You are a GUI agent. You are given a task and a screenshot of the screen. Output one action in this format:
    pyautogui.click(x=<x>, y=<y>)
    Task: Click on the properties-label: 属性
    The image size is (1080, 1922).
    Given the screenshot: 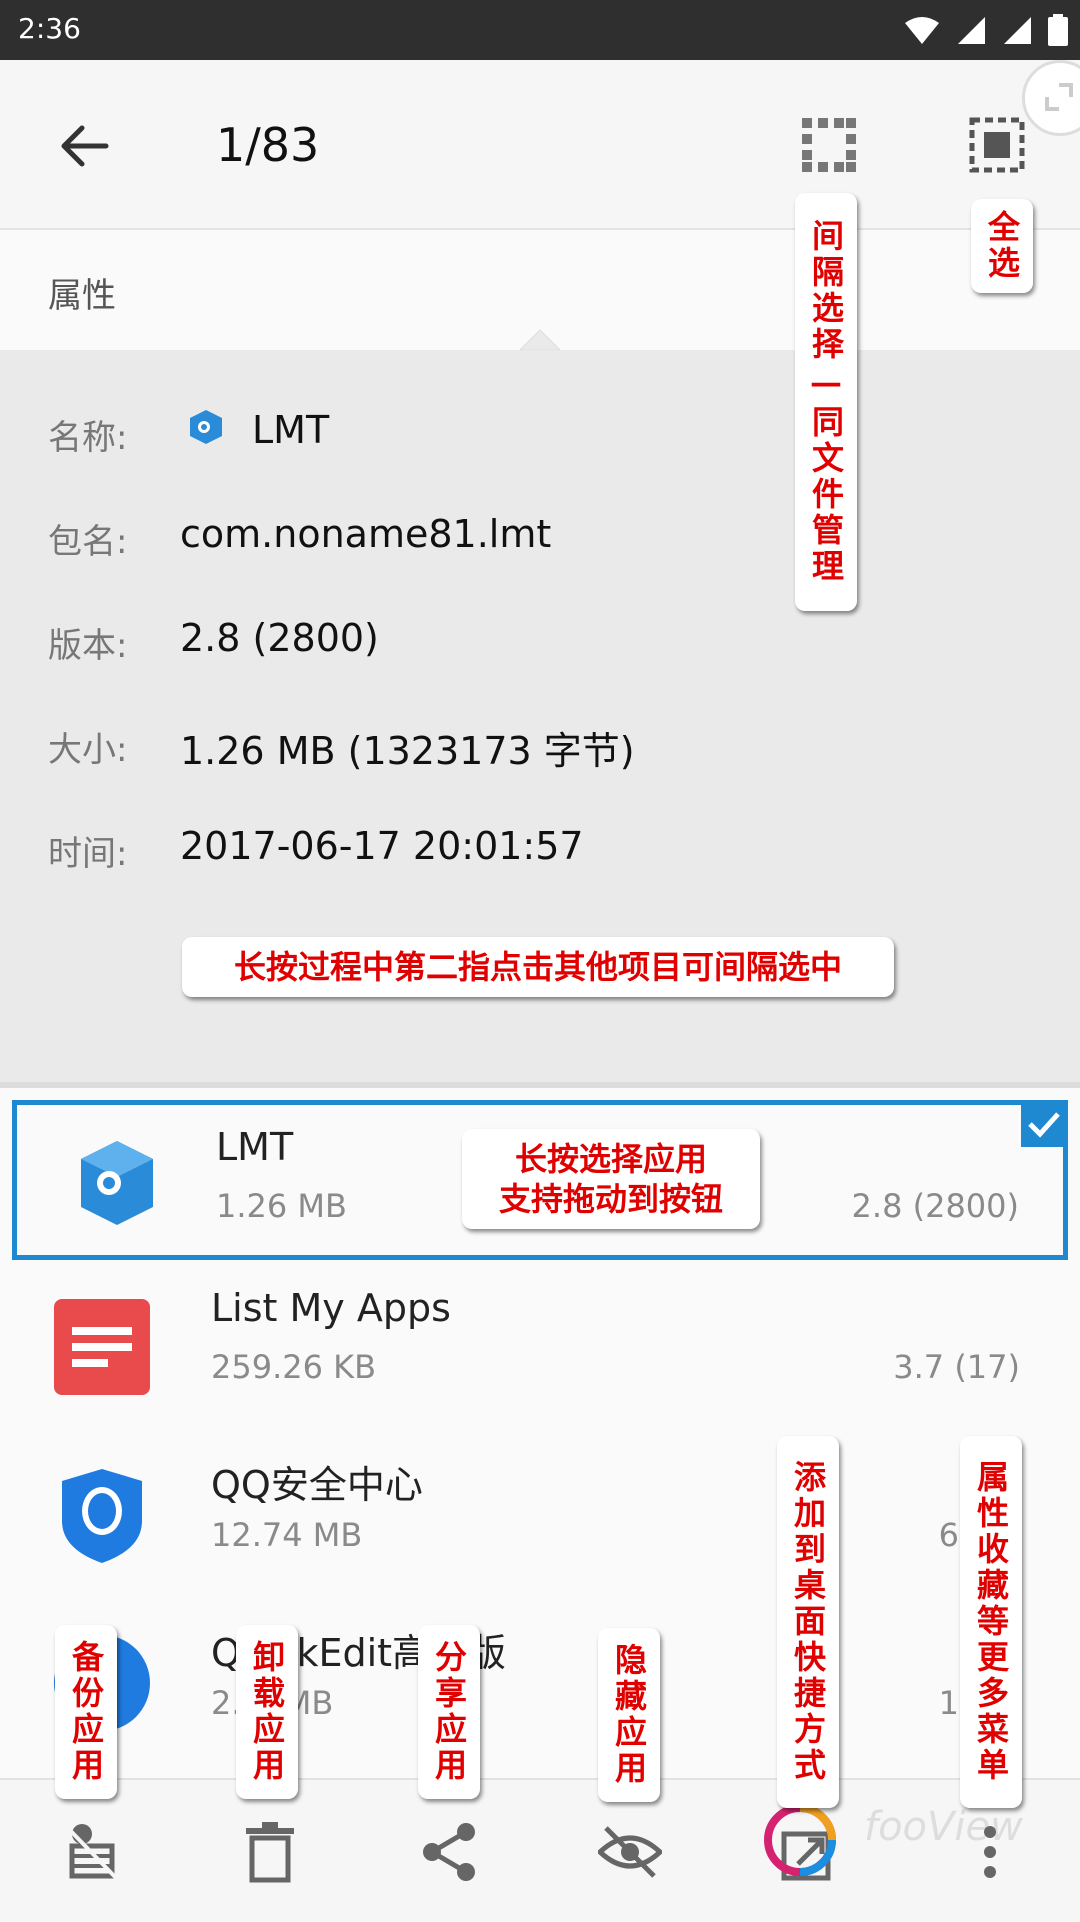 What is the action you would take?
    pyautogui.click(x=82, y=296)
    